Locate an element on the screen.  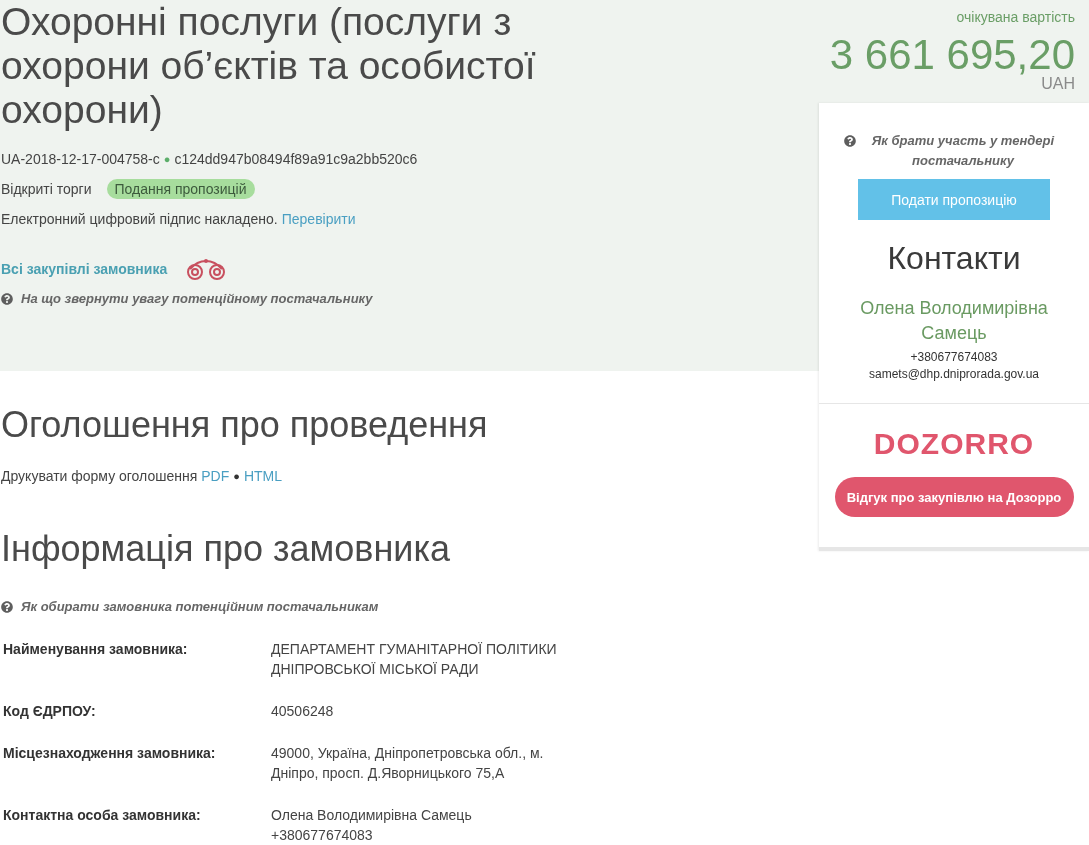
field-value: 49000, Україна, Дніпропетровська обл., м. Дніпро, просп. Д.Яворницького 75,А is located at coordinates (408, 763).